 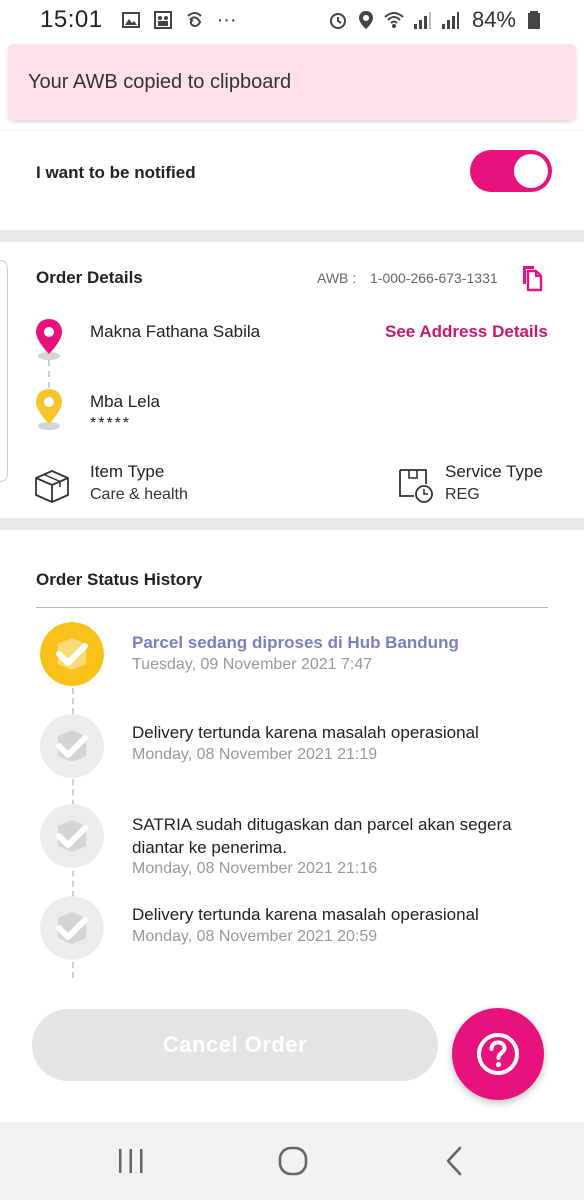 I want to click on wifi-icon, so click(x=394, y=20).